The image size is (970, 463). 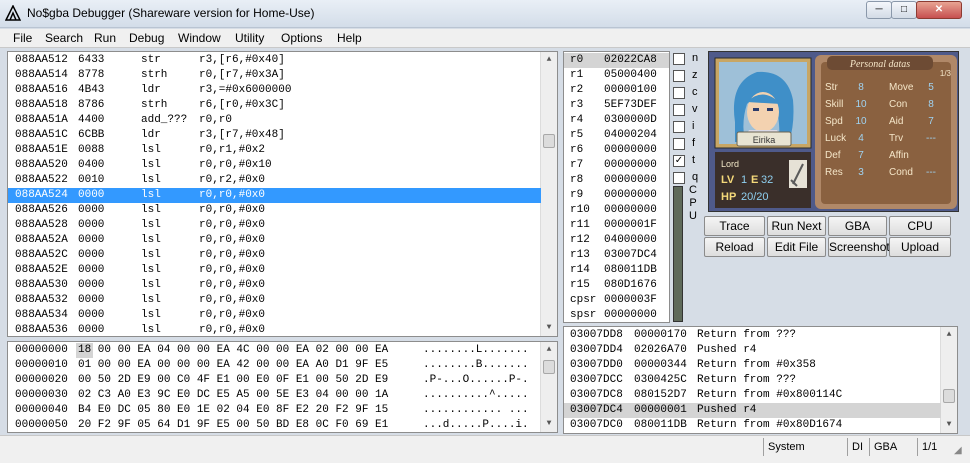 What do you see at coordinates (616, 270) in the screenshot?
I see `register-row: r14 080011DB` at bounding box center [616, 270].